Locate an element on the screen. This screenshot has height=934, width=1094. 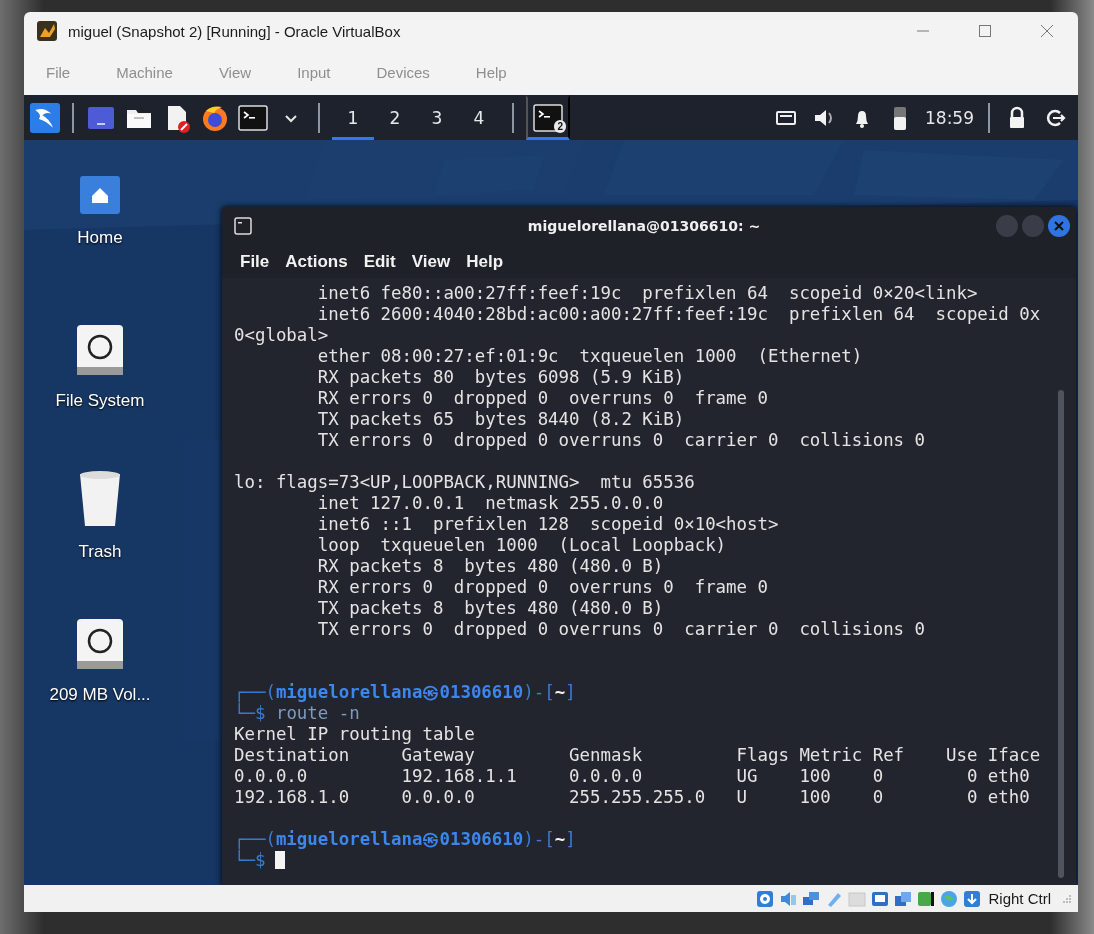
output-line: RX packets 80 bytes 6098 (5.9 KiB) is located at coordinates (501, 377).